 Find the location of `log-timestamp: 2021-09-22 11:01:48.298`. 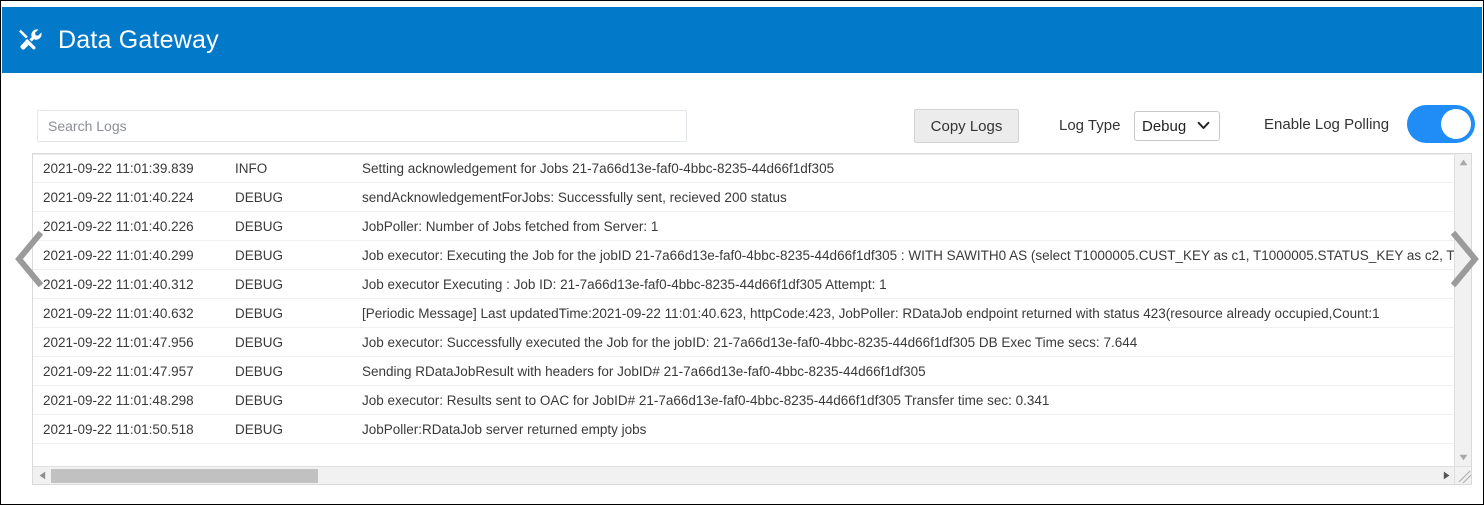

log-timestamp: 2021-09-22 11:01:48.298 is located at coordinates (118, 400).